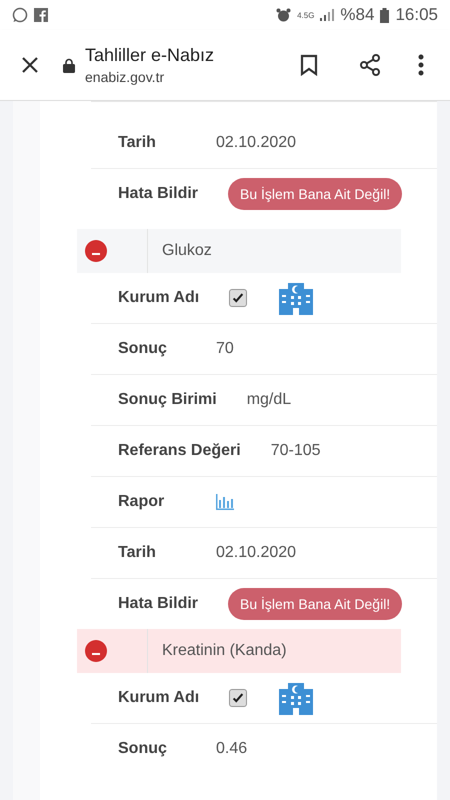 The height and width of the screenshot is (800, 450). Describe the element at coordinates (125, 77) in the screenshot. I see `page-url: enabiz.gov.tr` at that location.